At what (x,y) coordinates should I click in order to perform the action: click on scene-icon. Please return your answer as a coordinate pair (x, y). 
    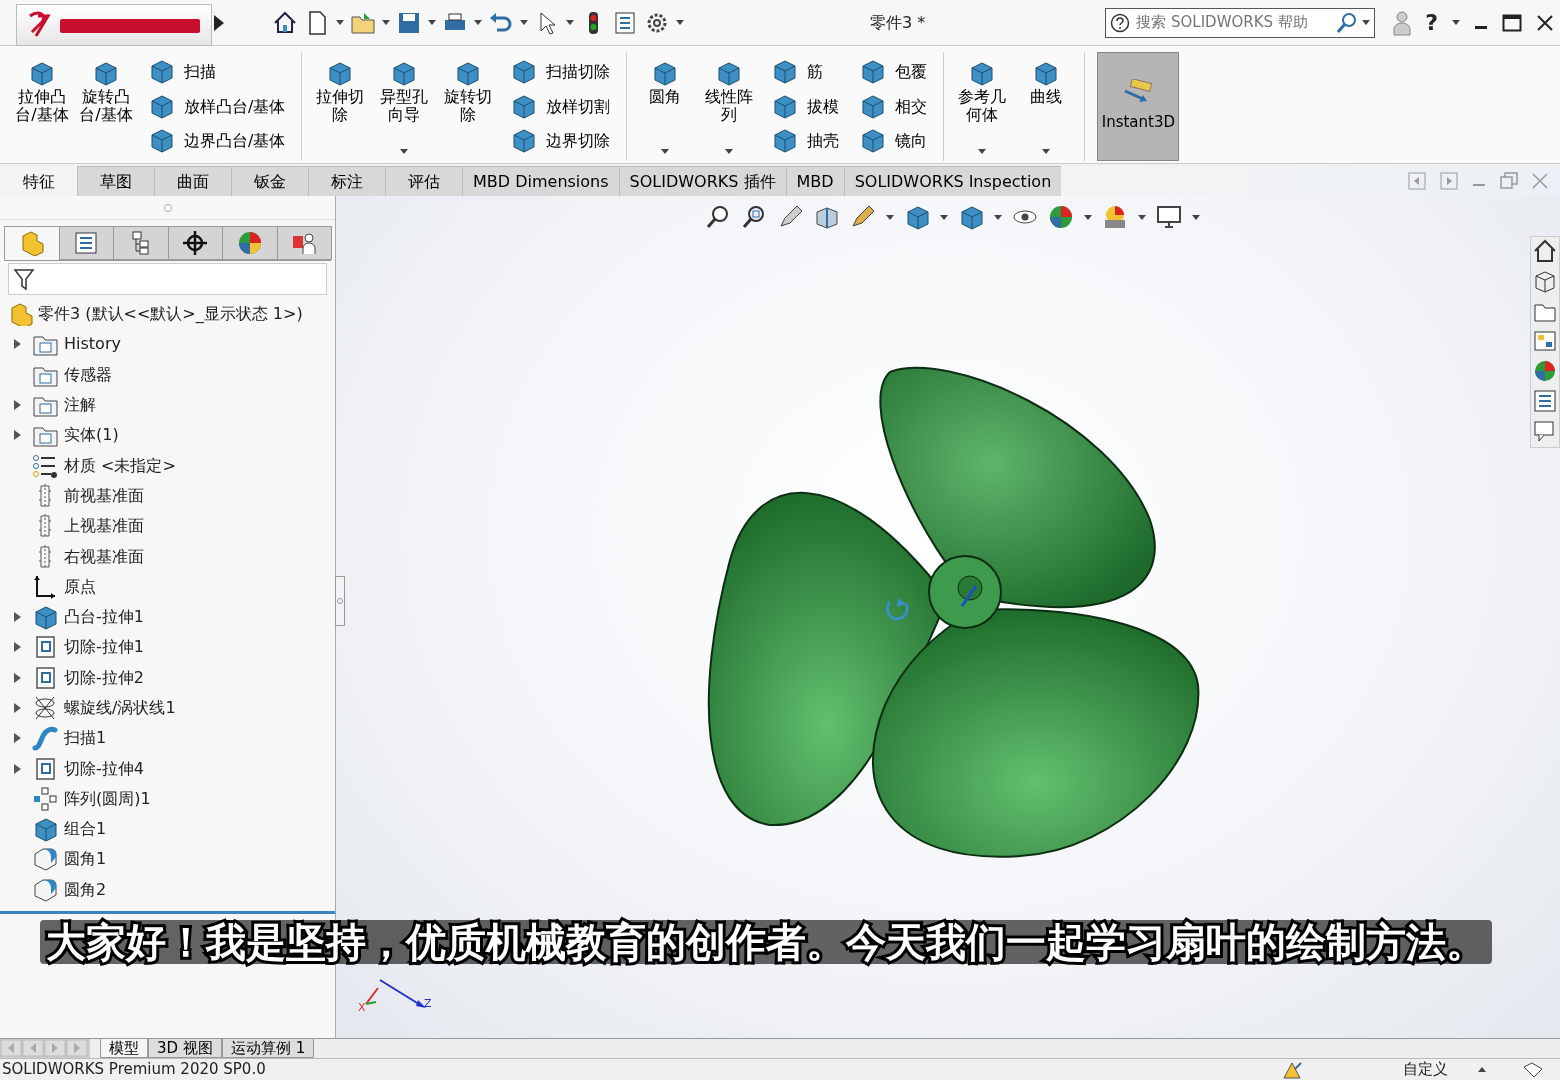
    Looking at the image, I should click on (1115, 217).